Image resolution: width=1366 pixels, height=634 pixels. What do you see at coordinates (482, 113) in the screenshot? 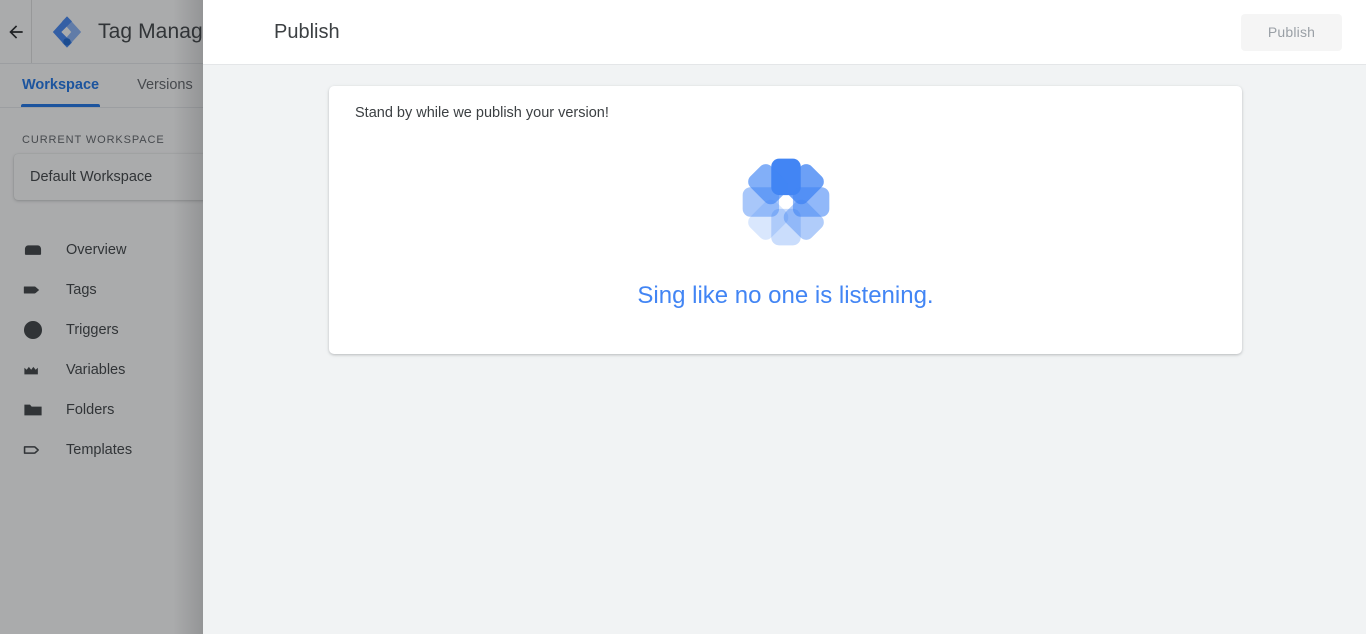
I see `publish-status-message: Stand by while we publish your version!` at bounding box center [482, 113].